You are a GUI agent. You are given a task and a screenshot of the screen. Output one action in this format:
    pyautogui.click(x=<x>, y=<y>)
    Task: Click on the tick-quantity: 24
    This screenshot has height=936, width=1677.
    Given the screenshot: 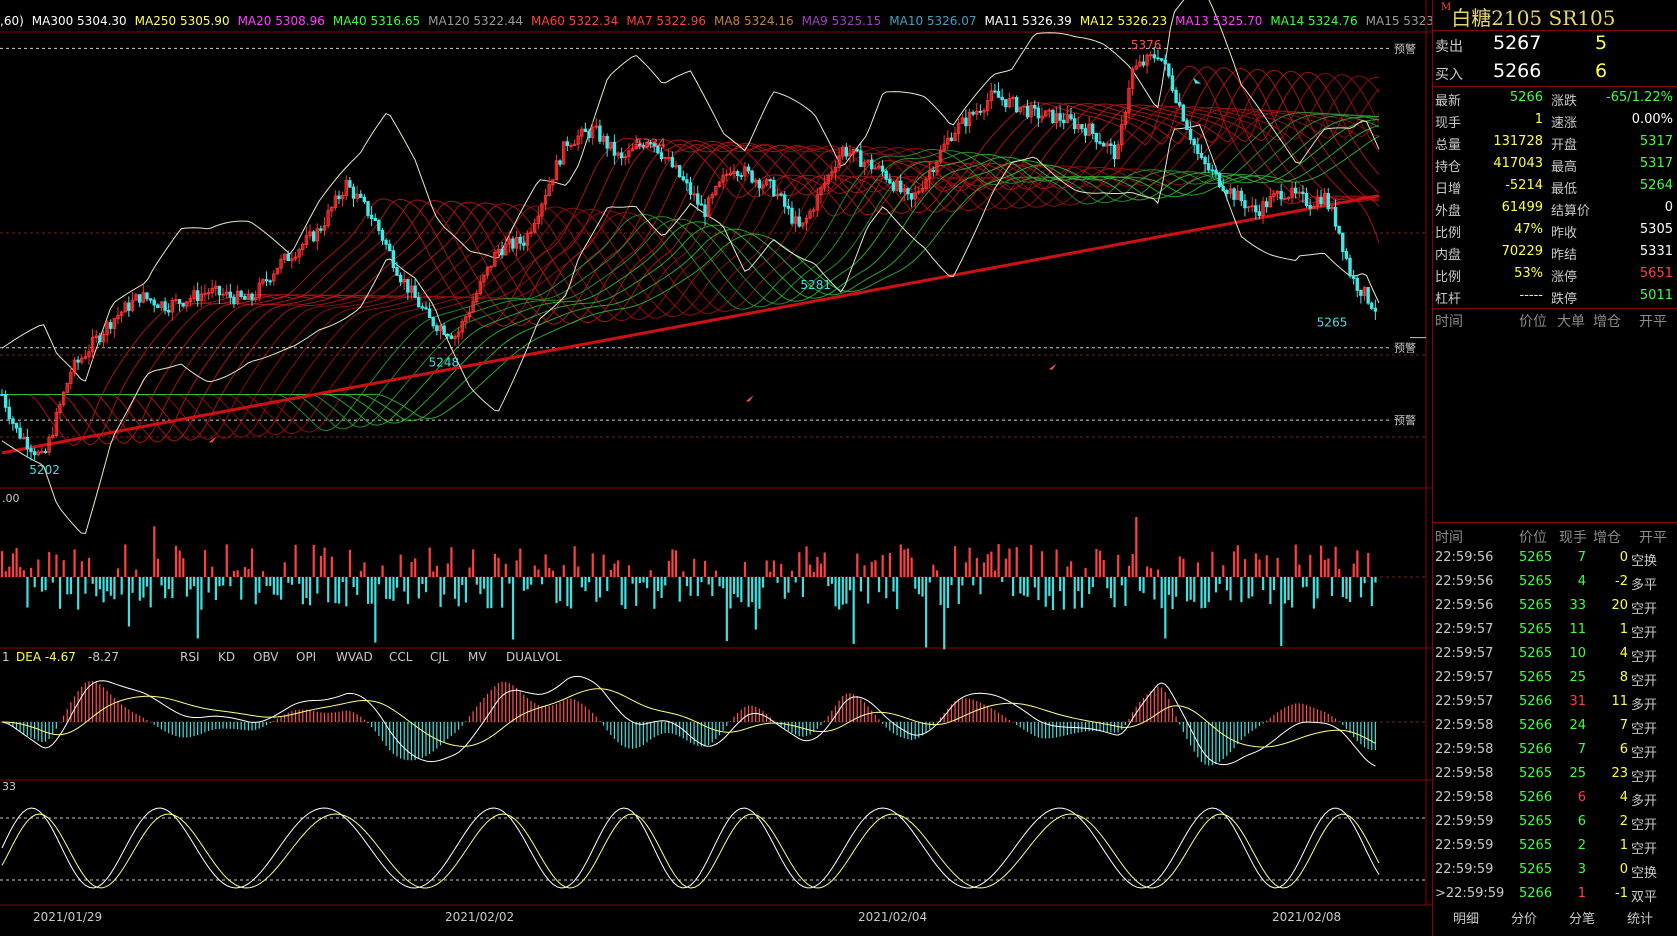 What is the action you would take?
    pyautogui.click(x=1577, y=725)
    